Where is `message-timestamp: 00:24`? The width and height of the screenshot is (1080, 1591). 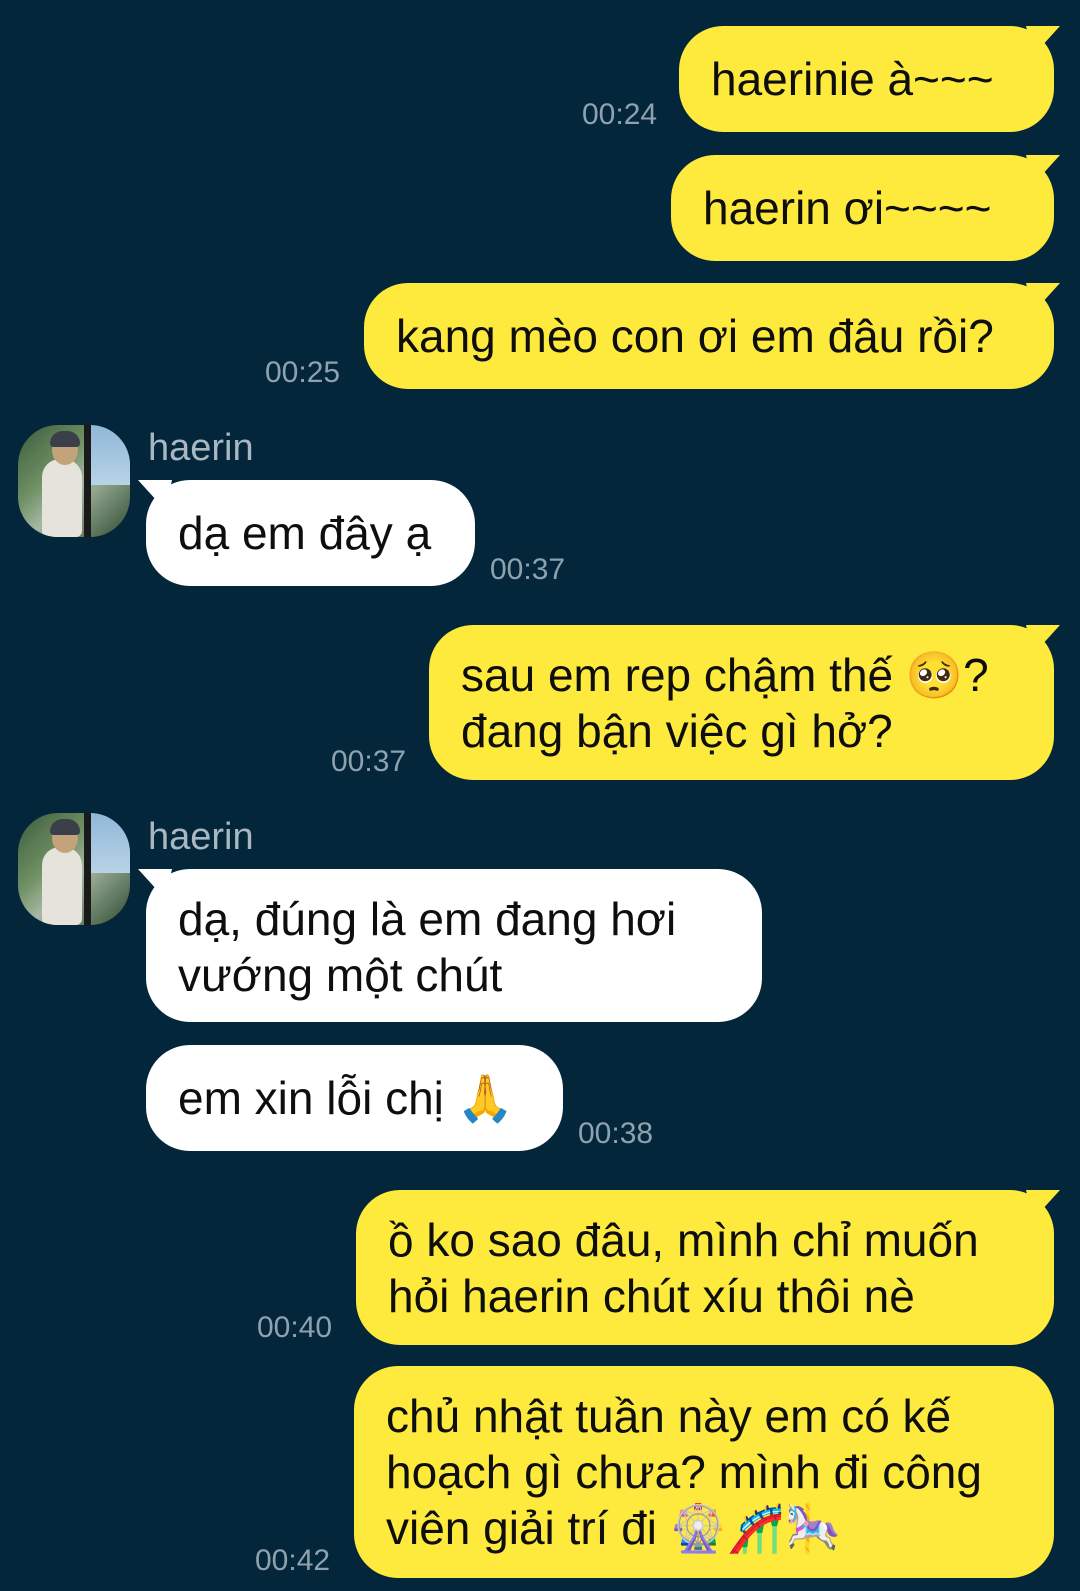
message-timestamp: 00:24 is located at coordinates (620, 114).